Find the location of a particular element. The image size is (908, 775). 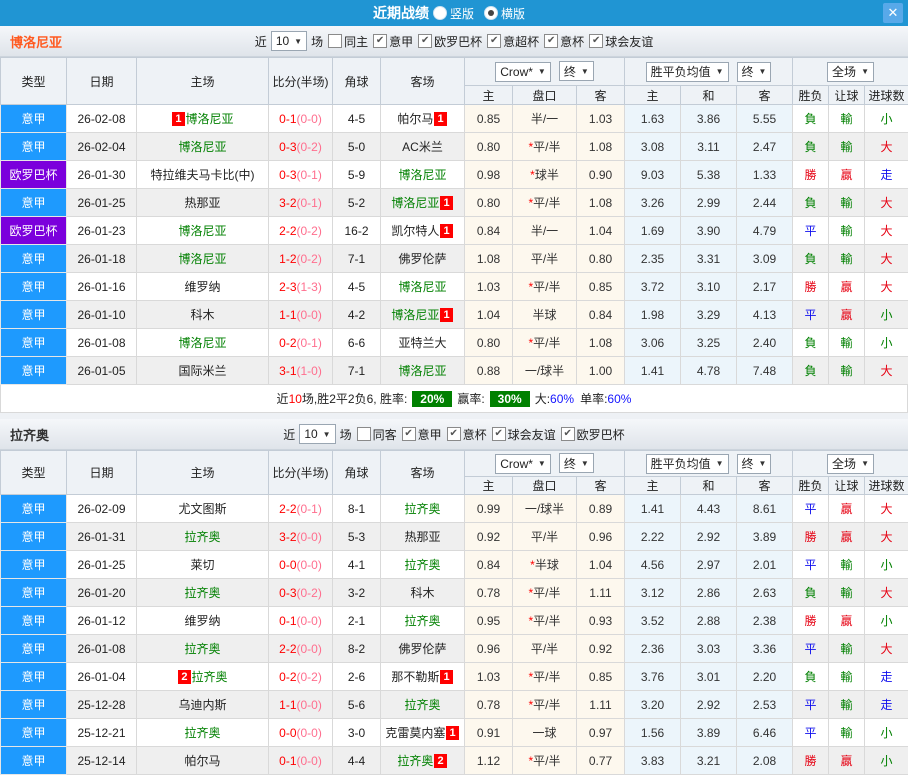

col-date: 日期 is located at coordinates (102, 81).